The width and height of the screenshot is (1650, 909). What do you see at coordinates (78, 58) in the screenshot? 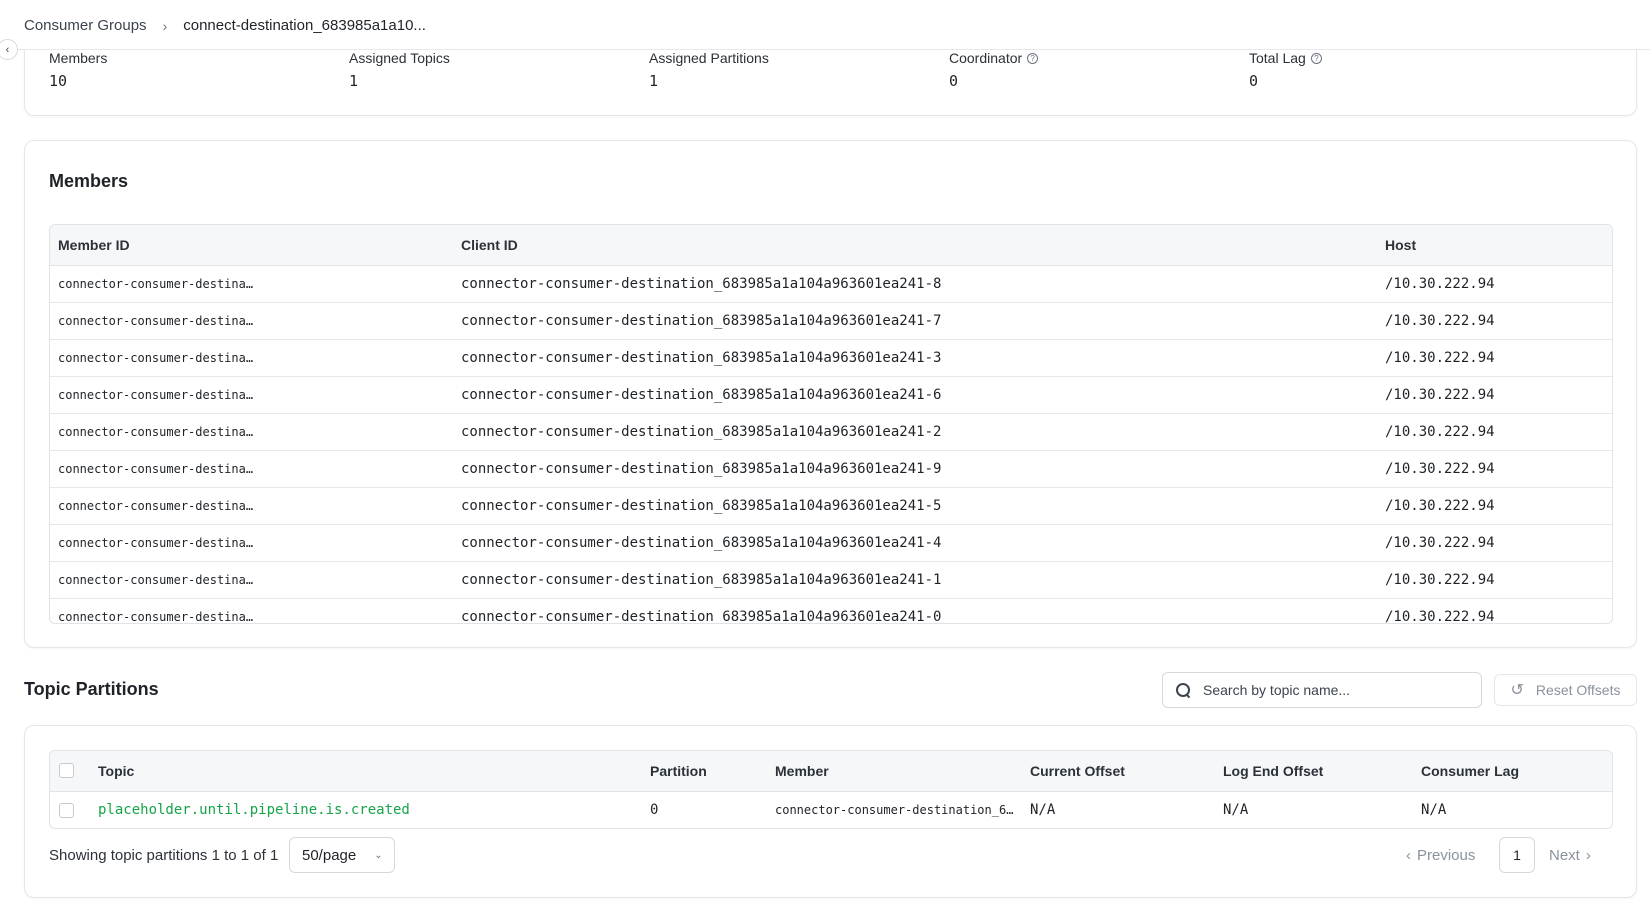
I see `stat-label: Members` at bounding box center [78, 58].